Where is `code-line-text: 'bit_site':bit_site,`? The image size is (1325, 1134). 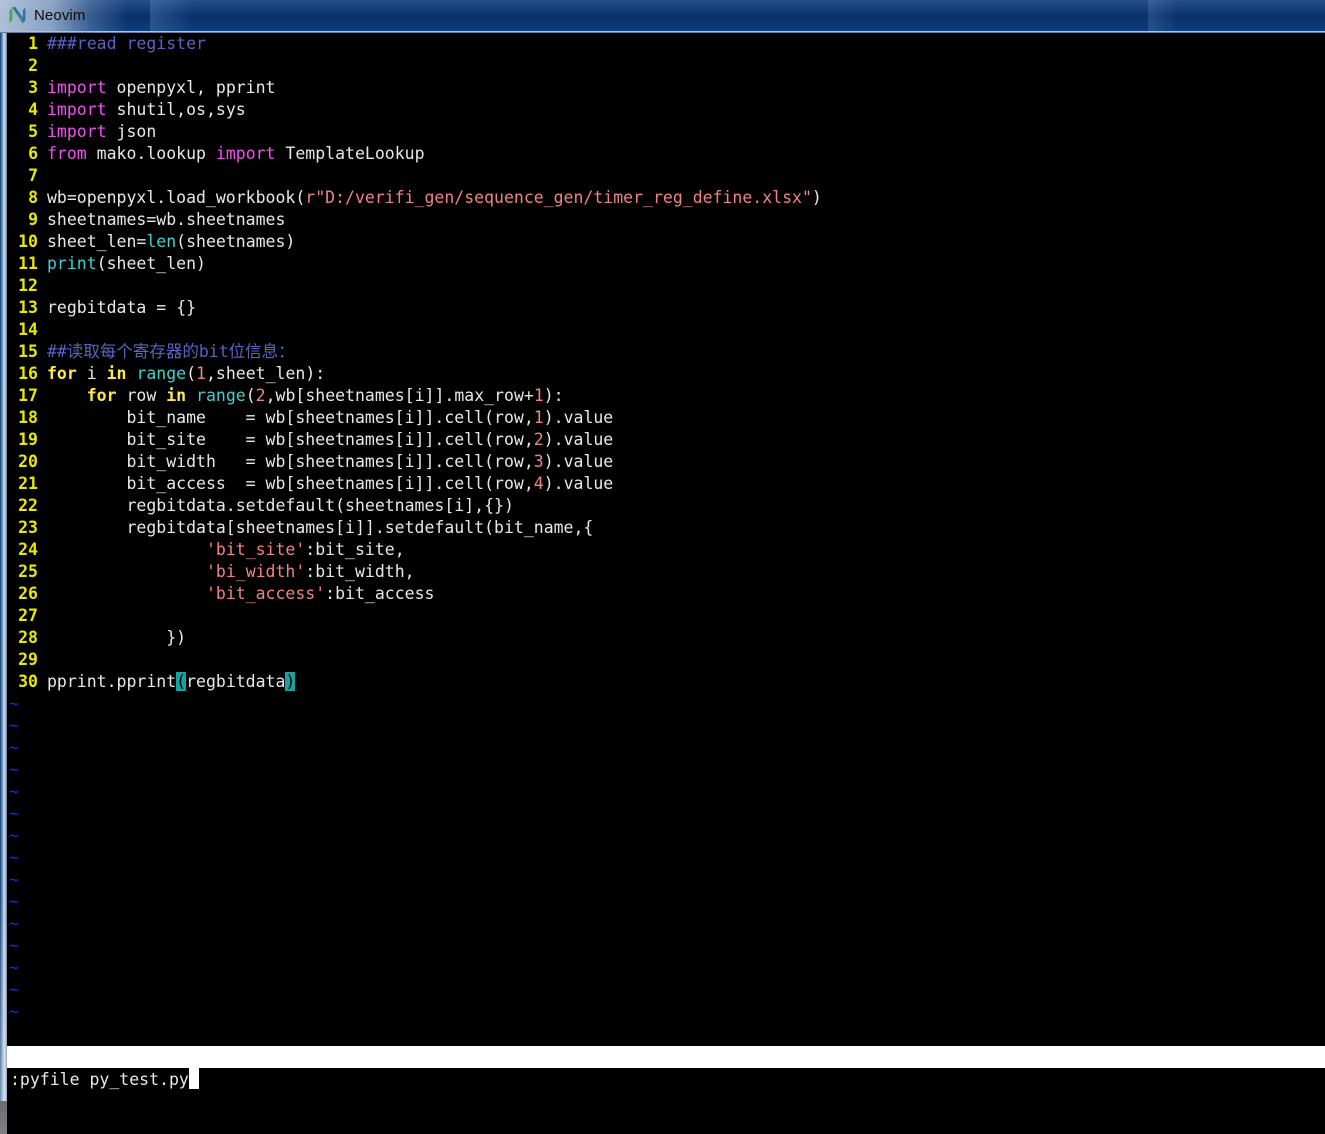
code-line-text: 'bit_site':bit_site, is located at coordinates (221, 550).